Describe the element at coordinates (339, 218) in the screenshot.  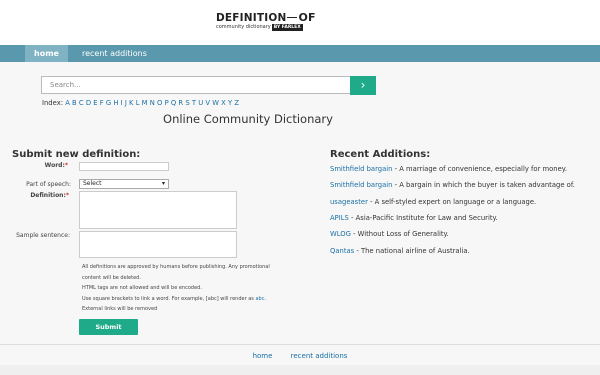
I see `recent-item-link: APILS` at that location.